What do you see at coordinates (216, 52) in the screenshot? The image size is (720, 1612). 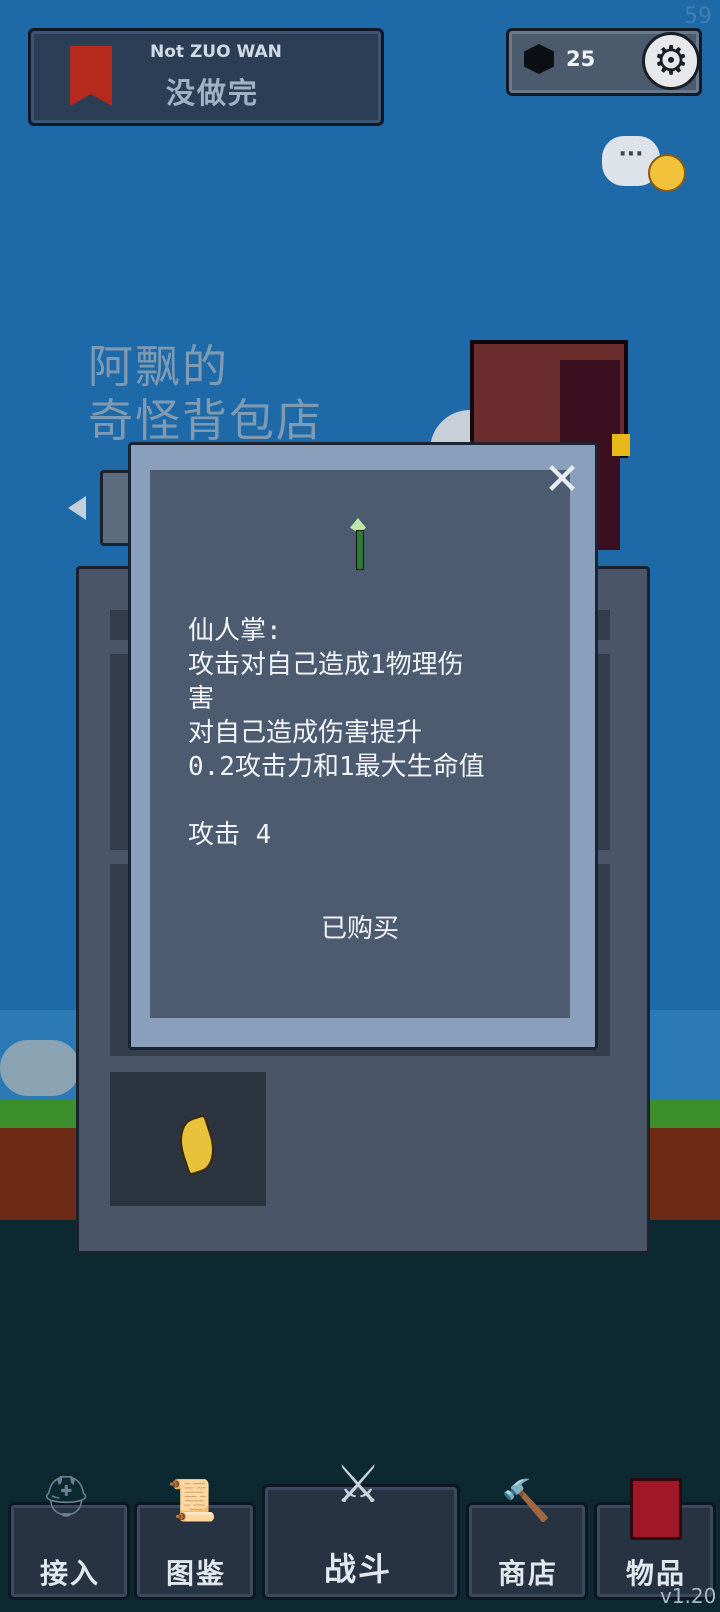 I see `banner-subtitle: Not ZUO WAN` at bounding box center [216, 52].